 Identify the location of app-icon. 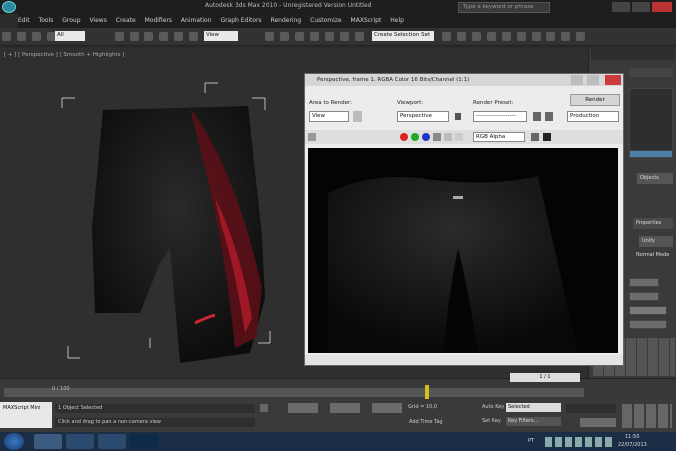
(9, 7).